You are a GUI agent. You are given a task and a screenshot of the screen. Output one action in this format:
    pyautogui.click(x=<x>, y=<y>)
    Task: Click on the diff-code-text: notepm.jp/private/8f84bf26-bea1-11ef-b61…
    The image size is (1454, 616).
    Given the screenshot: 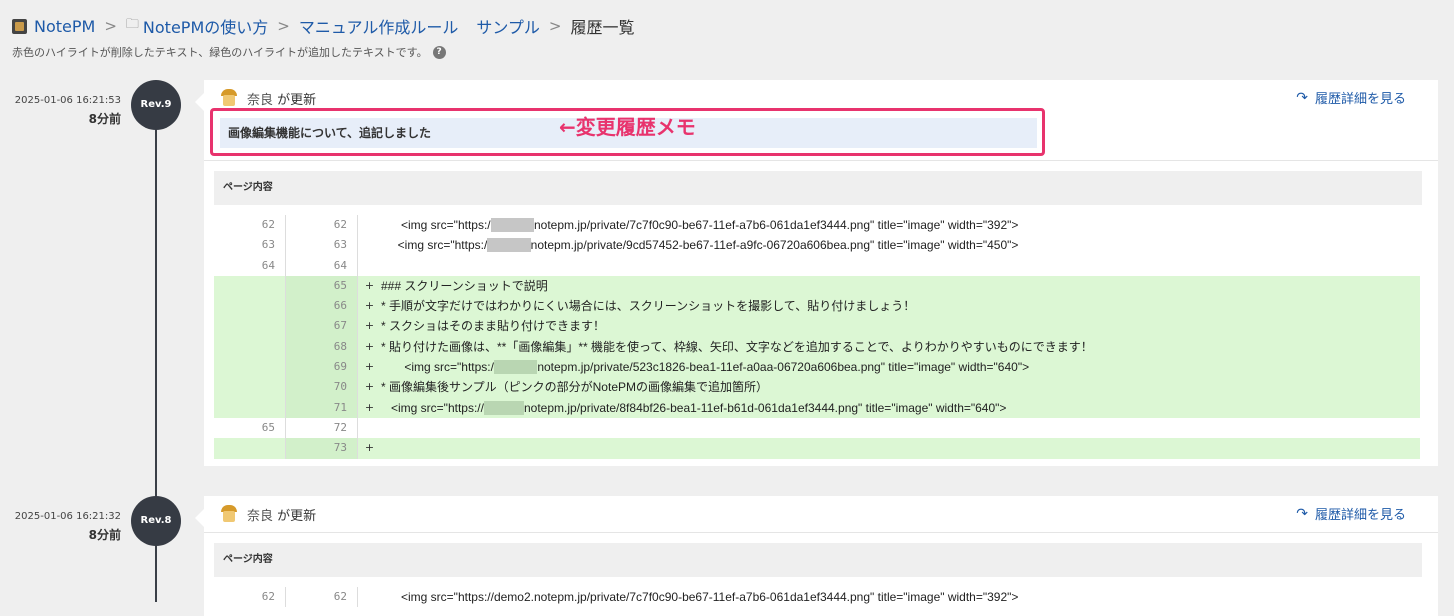 What is the action you would take?
    pyautogui.click(x=765, y=407)
    